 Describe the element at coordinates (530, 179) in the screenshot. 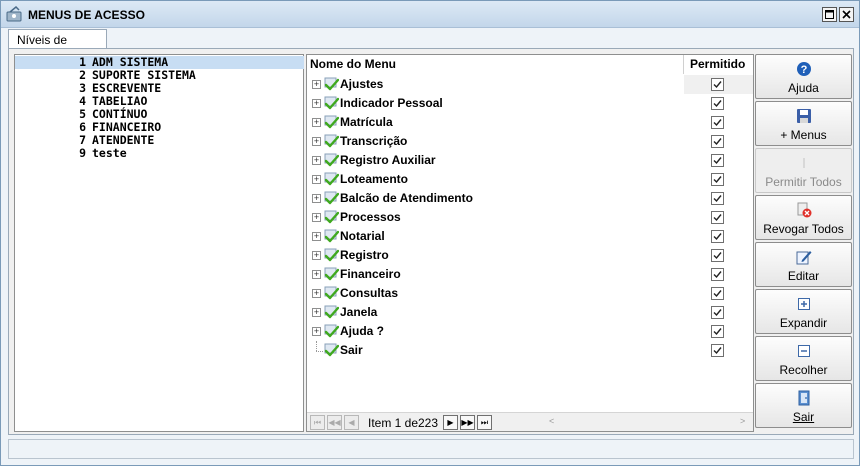

I see `menu-tree-row: + Loteamento` at that location.